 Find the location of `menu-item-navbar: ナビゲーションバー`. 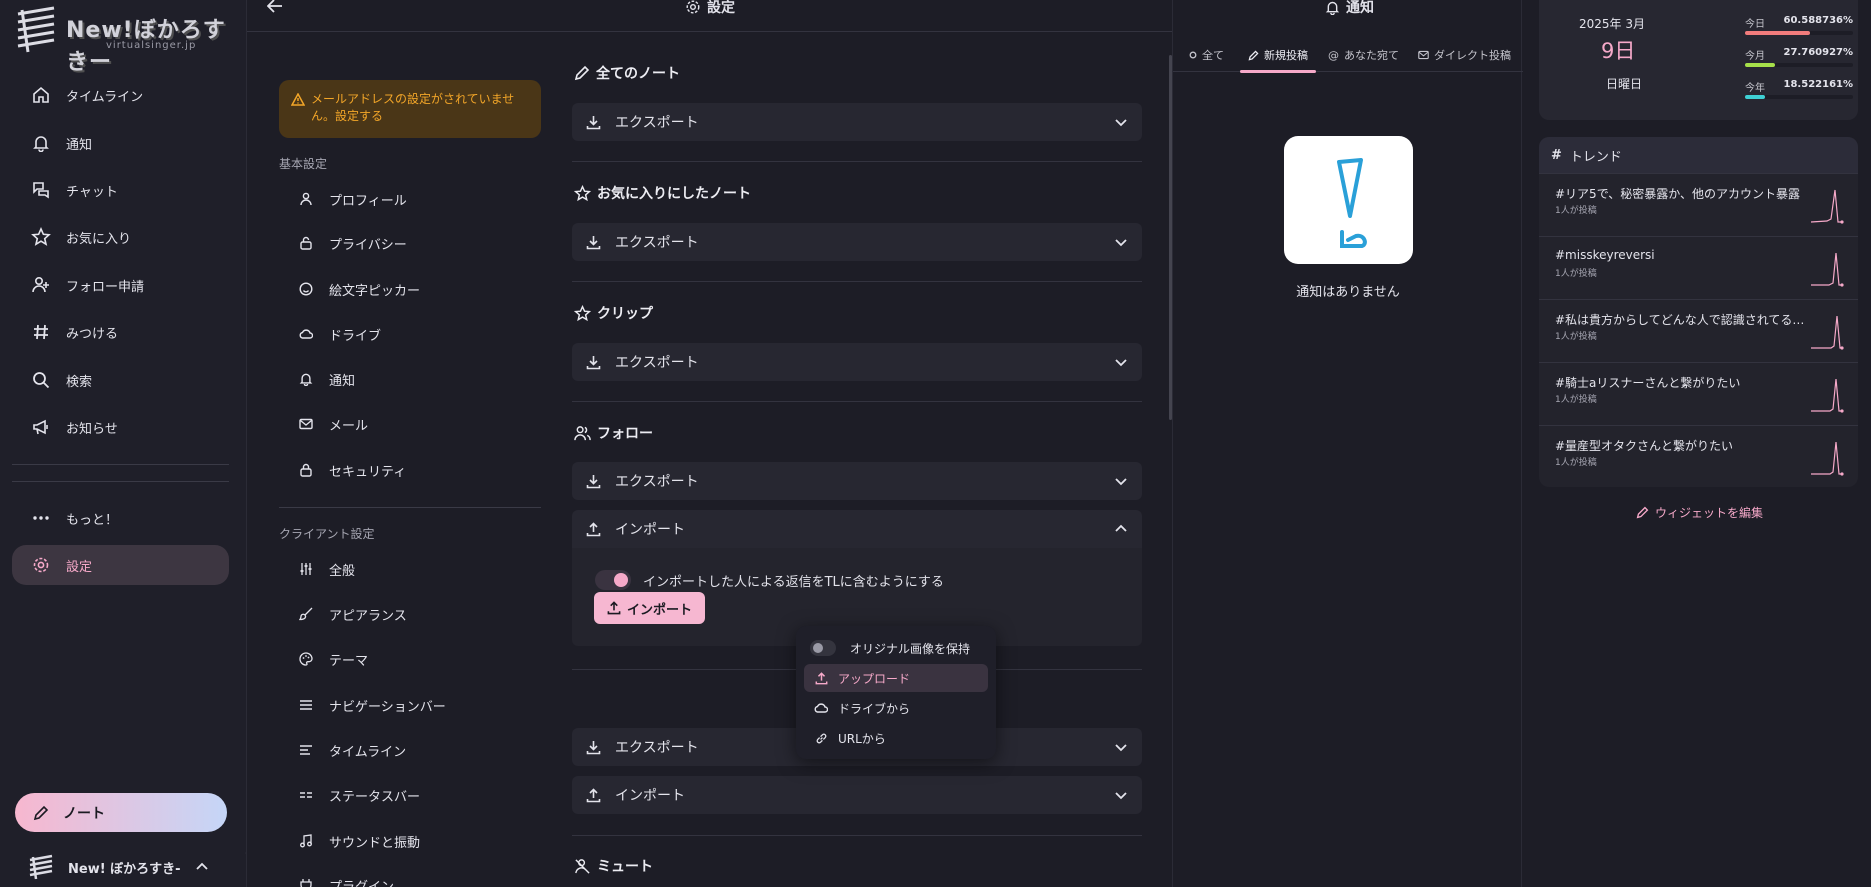

menu-item-navbar: ナビゲーションバー is located at coordinates (417, 705).